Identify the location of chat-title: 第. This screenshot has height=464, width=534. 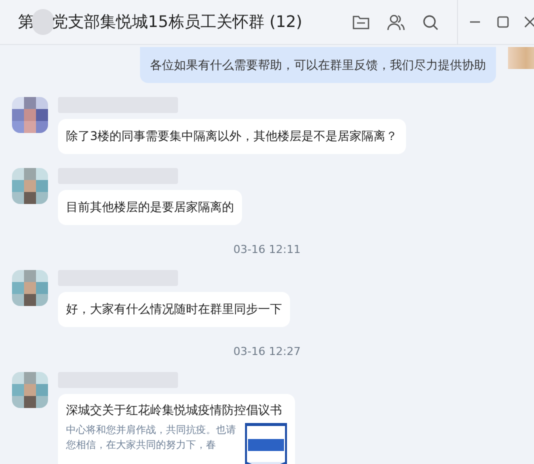
(26, 22).